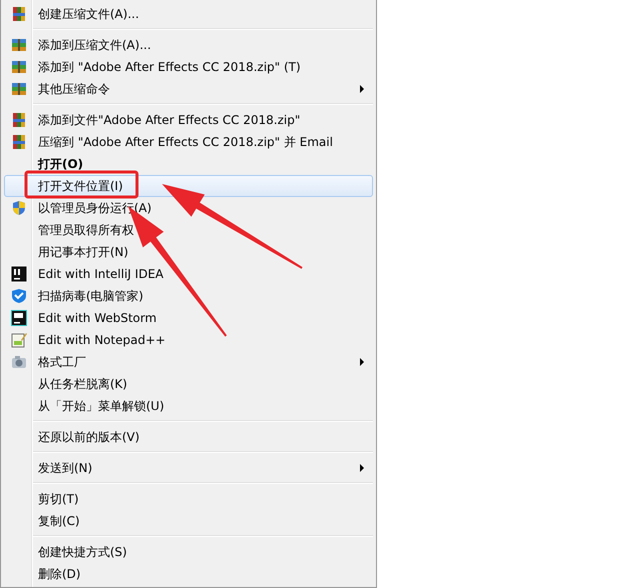  I want to click on camera-icon, so click(19, 362).